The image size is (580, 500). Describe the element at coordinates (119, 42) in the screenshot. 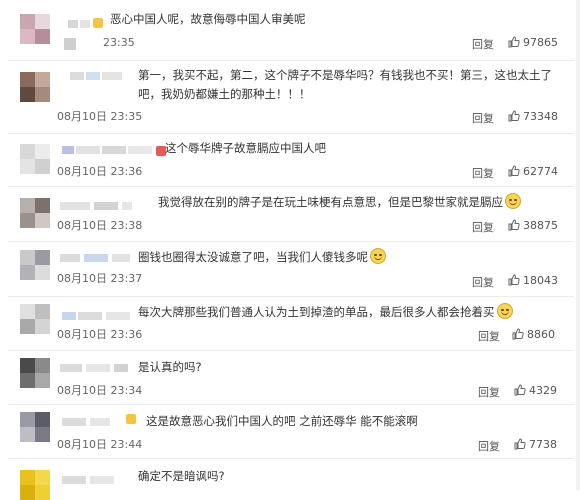

I see `comment-time: 23:35` at that location.